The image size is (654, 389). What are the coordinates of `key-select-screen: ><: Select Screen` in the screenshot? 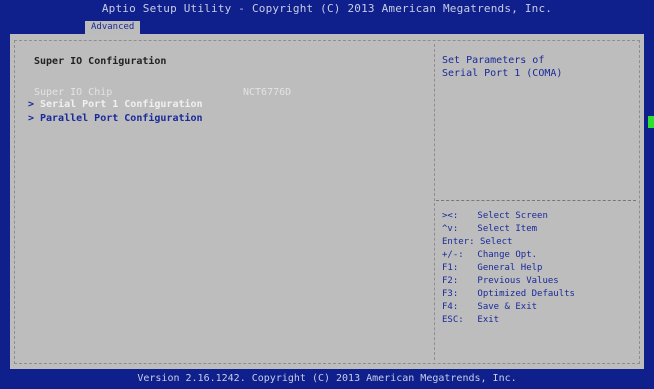 It's located at (495, 216).